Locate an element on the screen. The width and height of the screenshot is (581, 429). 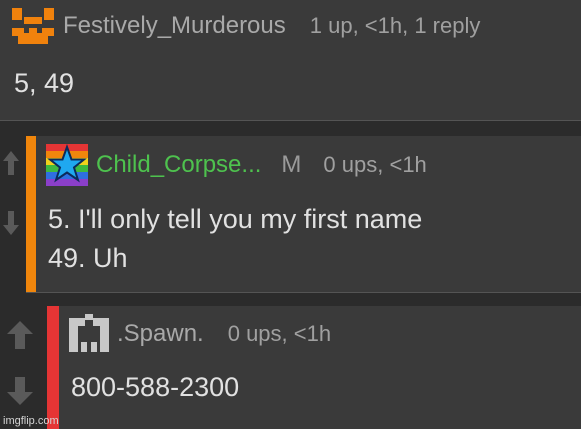
comment-line: 800-588-2300 is located at coordinates (155, 387).